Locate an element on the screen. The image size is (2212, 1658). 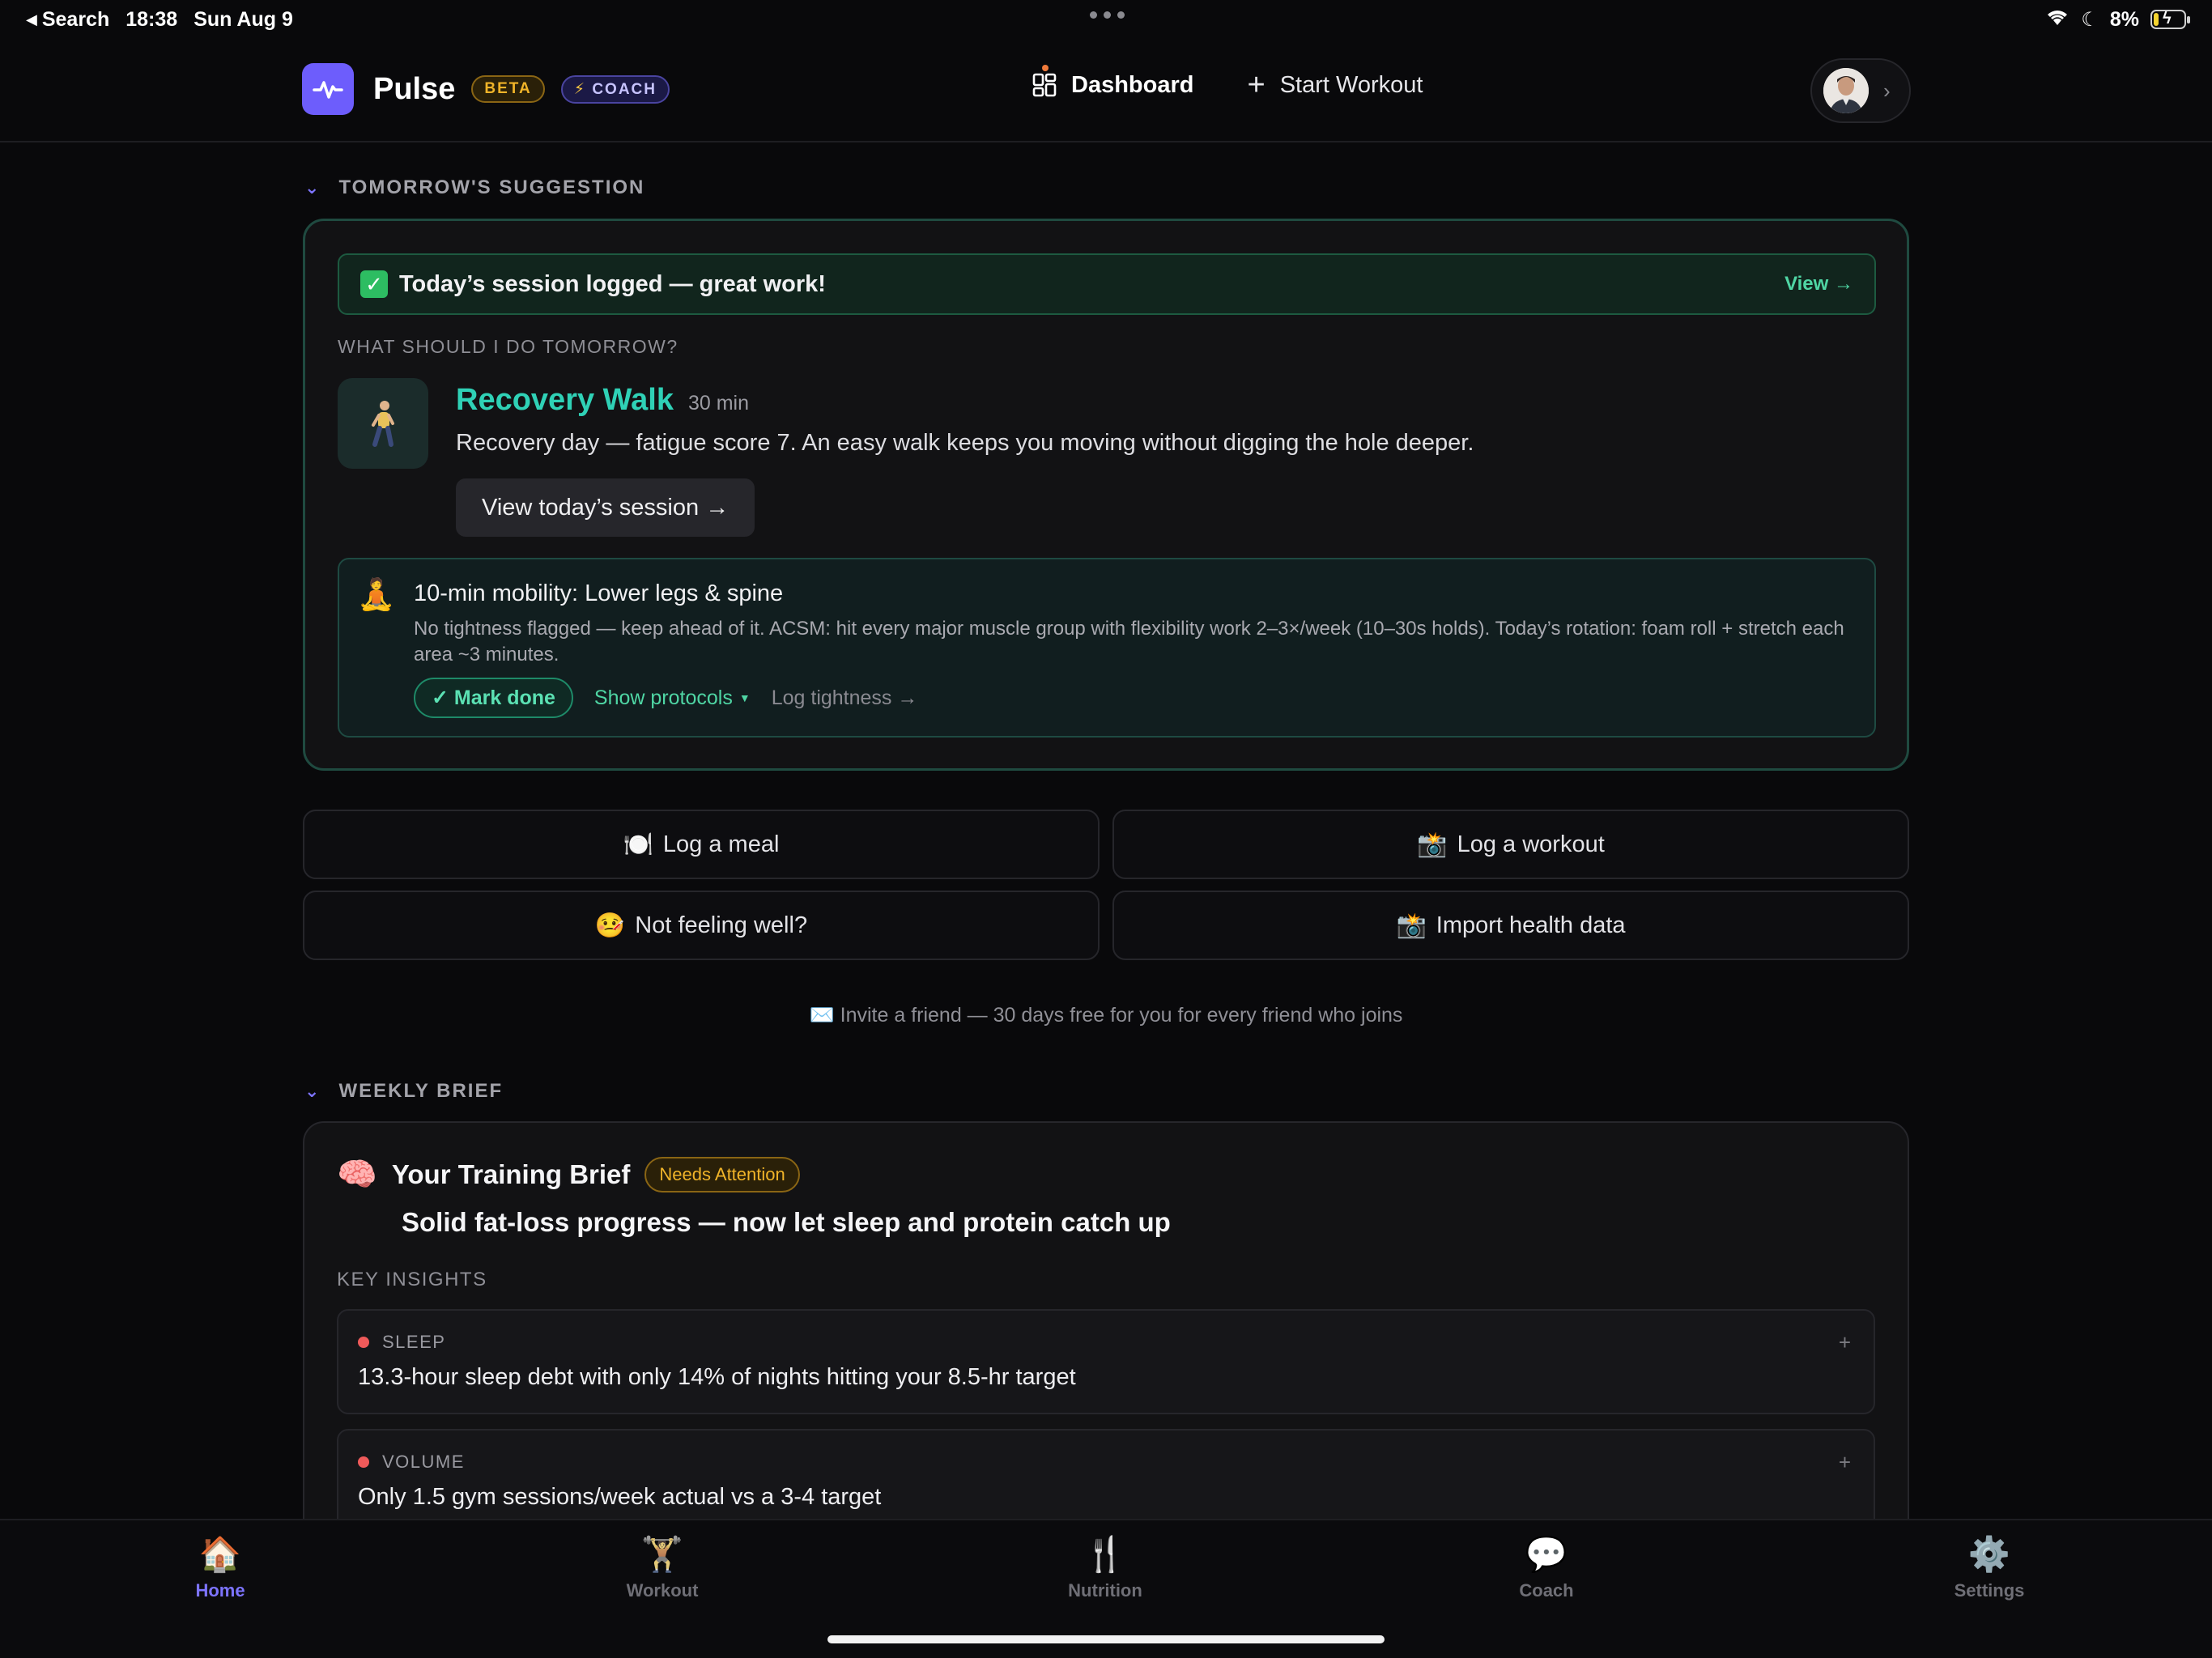
home-icon: 🏠 is located at coordinates (220, 1554).